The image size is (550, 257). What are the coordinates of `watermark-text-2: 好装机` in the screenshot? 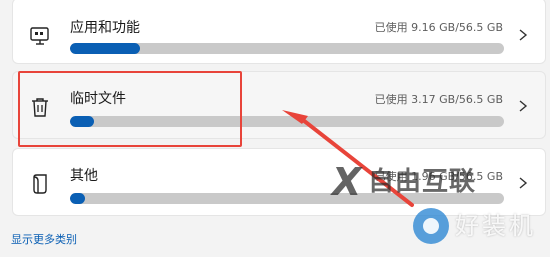 It's located at (495, 226).